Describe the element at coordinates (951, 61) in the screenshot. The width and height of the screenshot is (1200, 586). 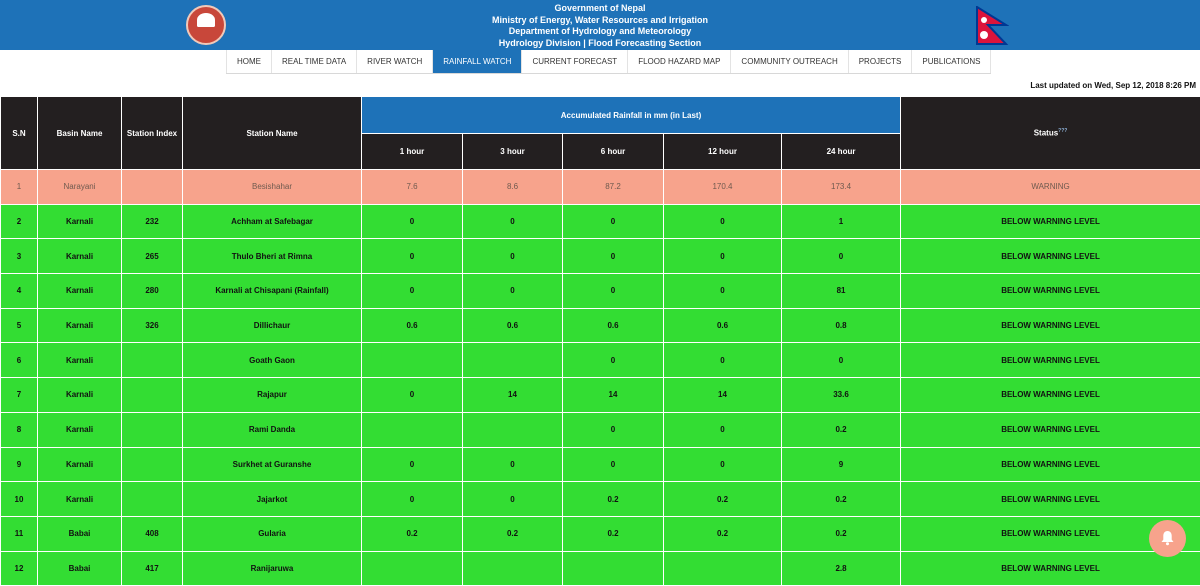
I see `nav-publications: PUBLICATIONS` at that location.